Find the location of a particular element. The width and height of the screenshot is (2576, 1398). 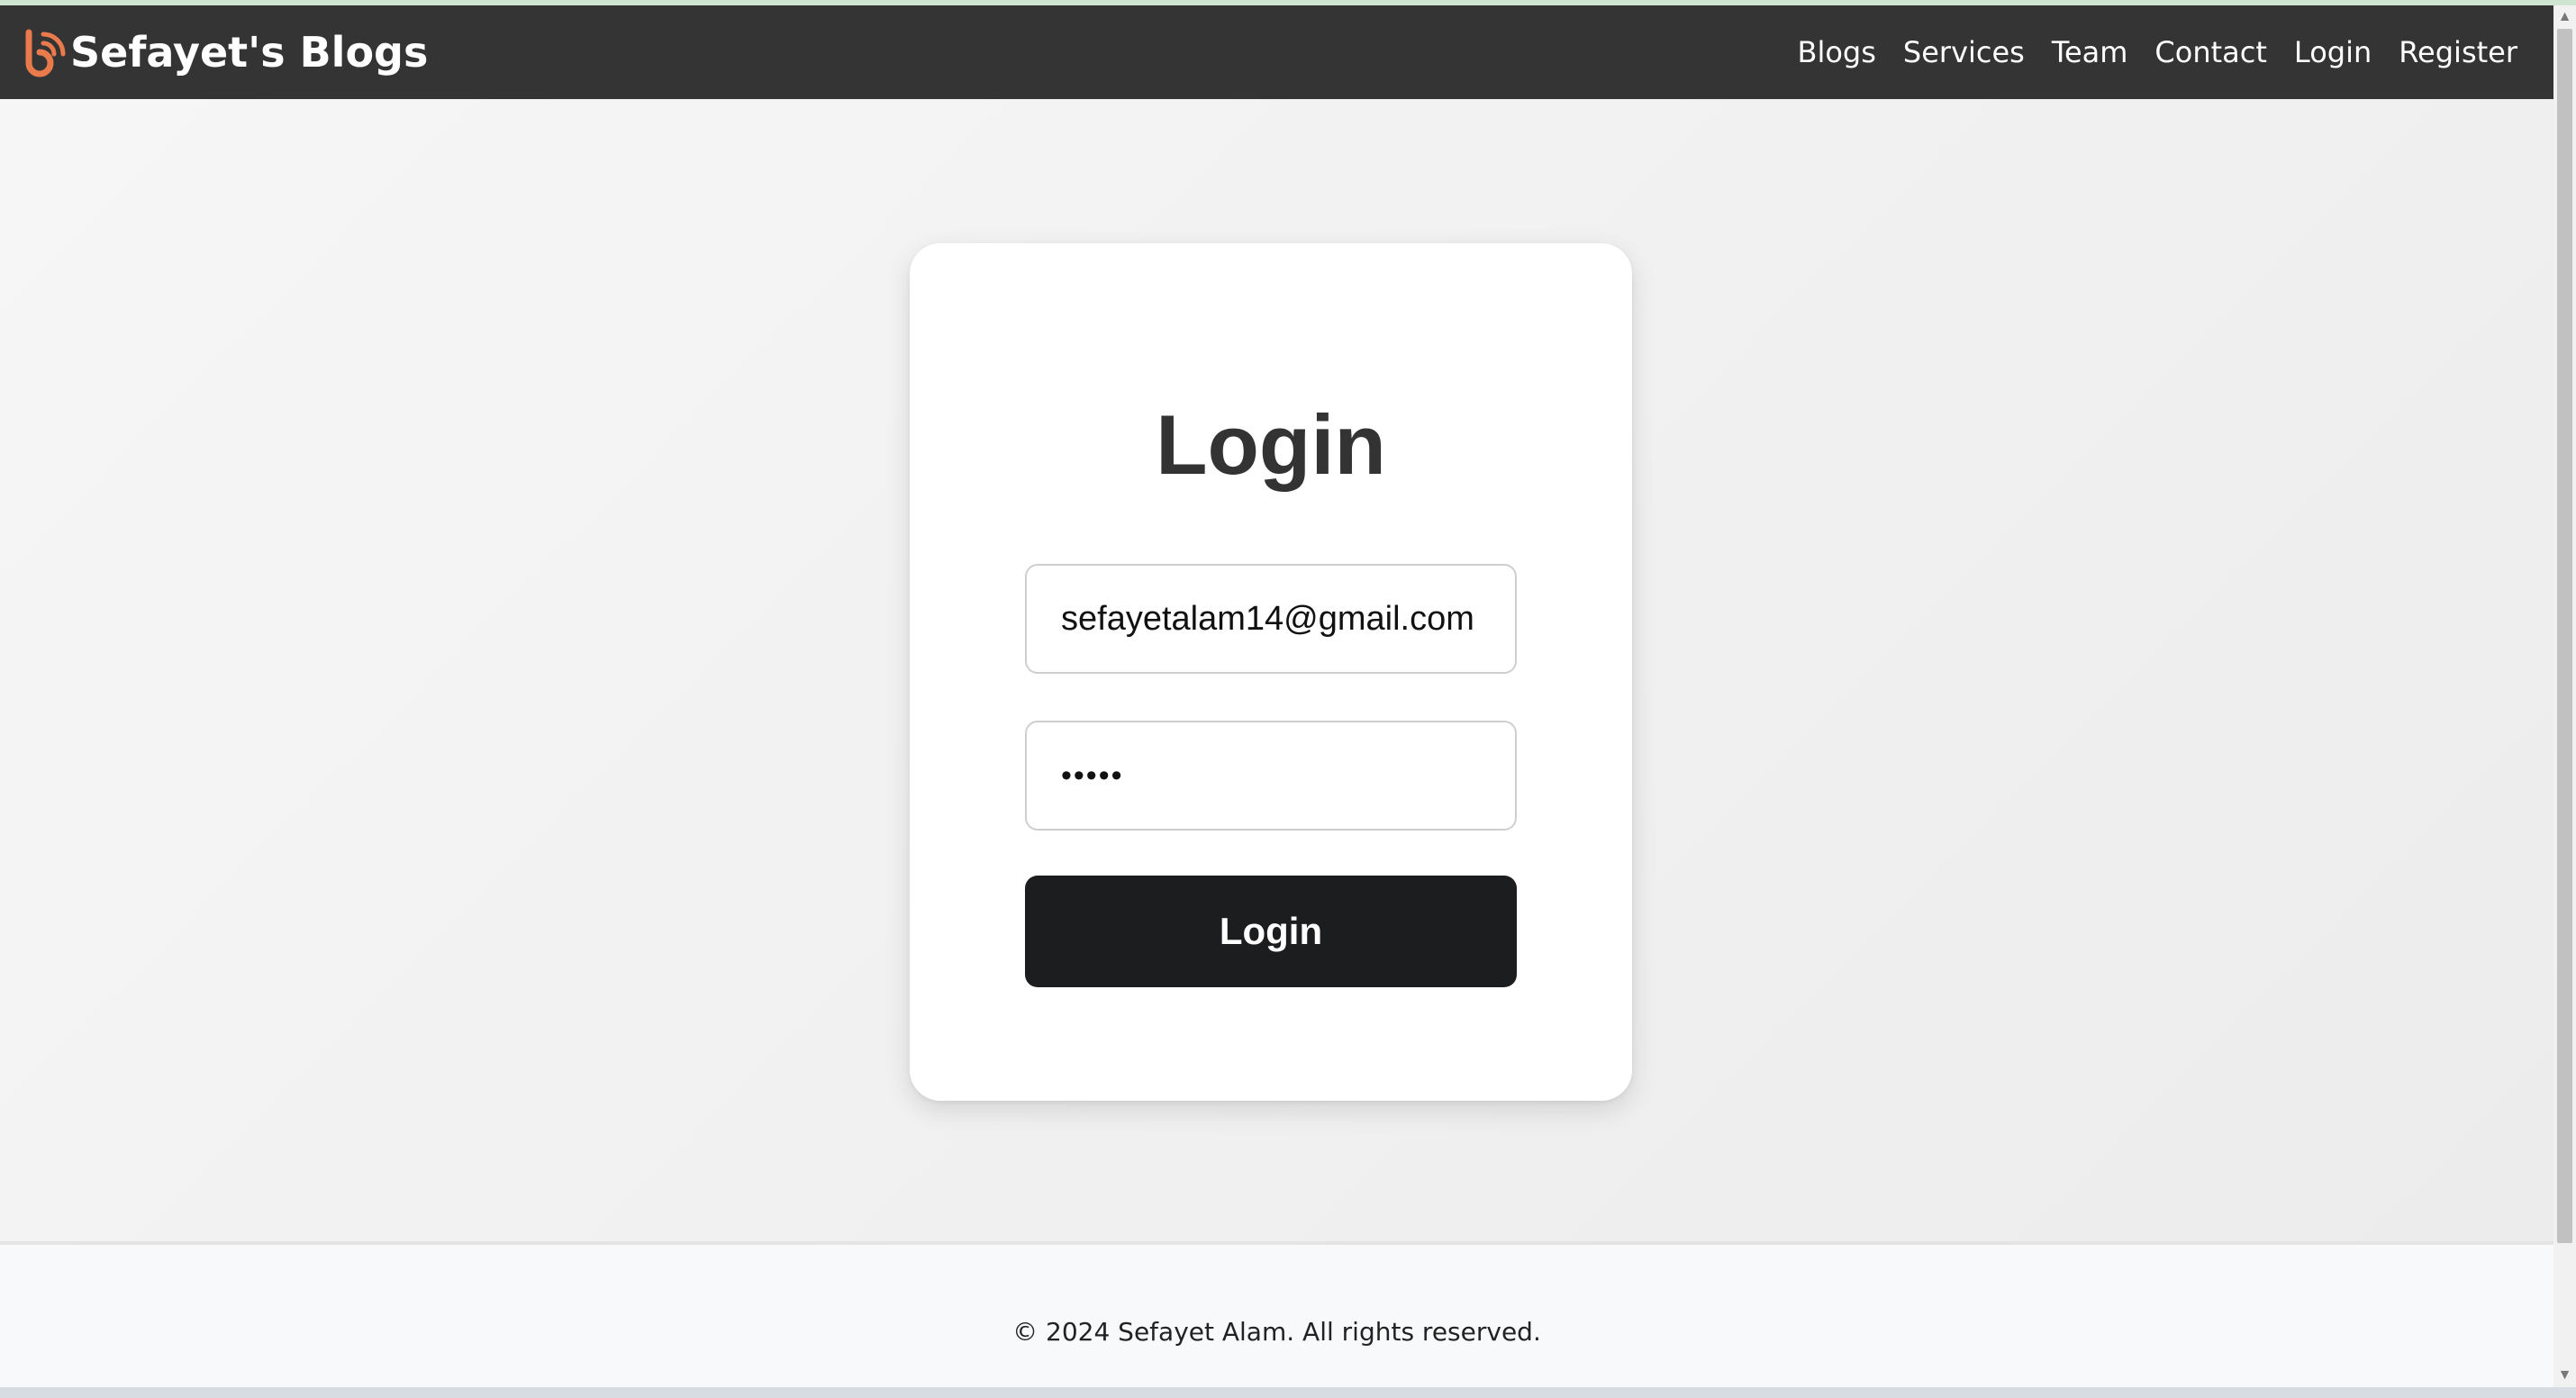

login-button: Login is located at coordinates (1271, 931).